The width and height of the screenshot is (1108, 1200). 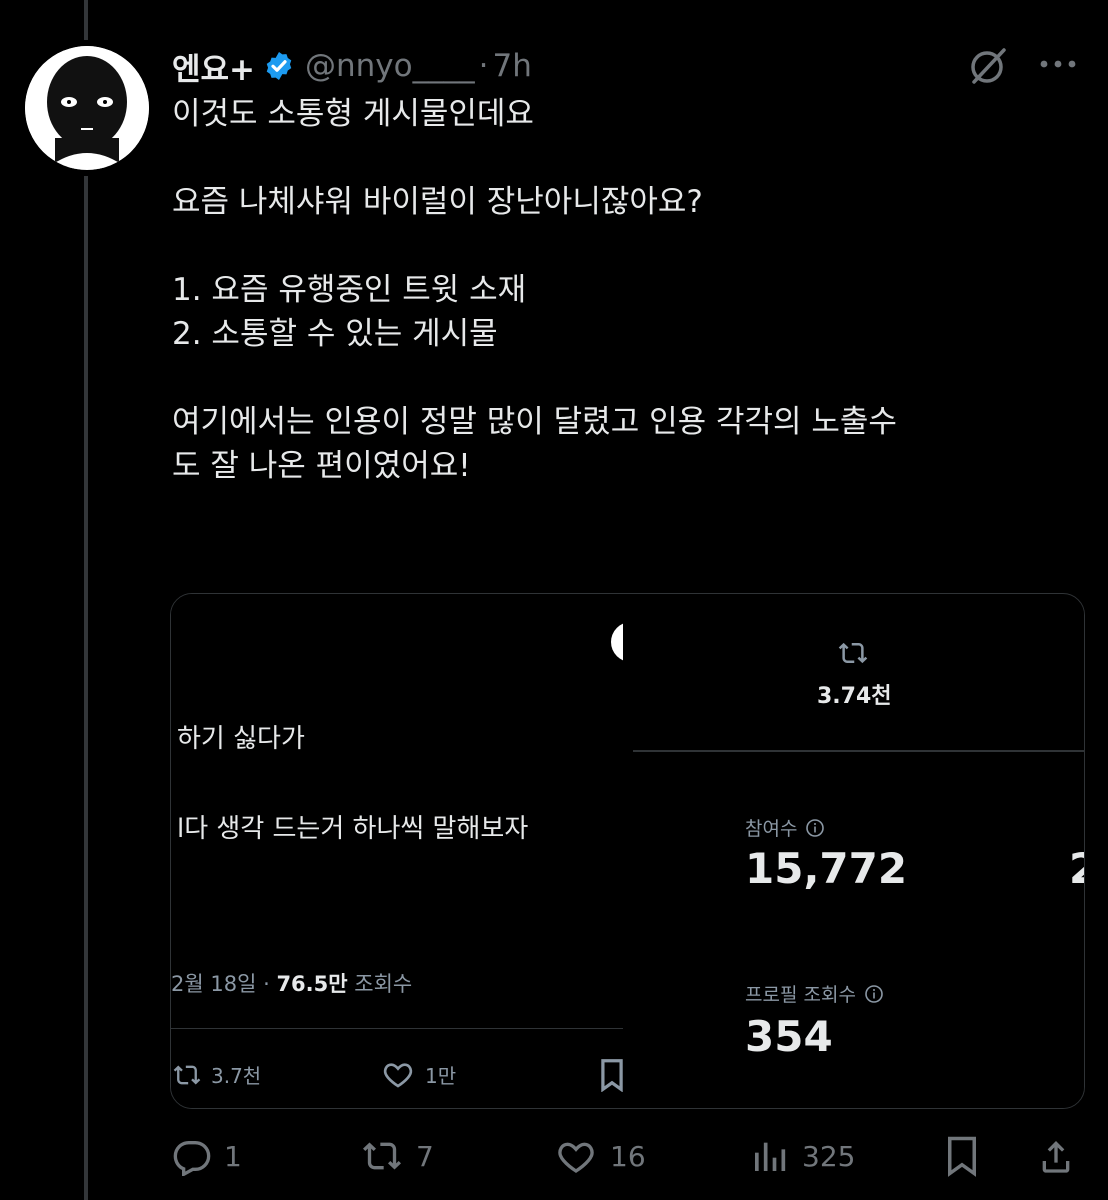 I want to click on quoted-text-line: 하기 싫다가, so click(x=241, y=739).